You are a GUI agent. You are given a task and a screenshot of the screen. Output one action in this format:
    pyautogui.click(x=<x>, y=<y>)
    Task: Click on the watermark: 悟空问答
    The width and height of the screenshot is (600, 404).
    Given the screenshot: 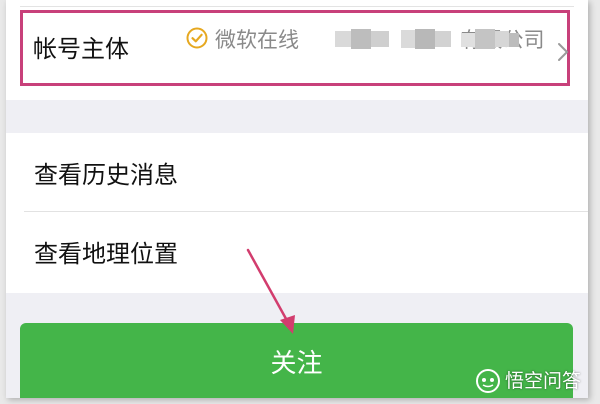 What is the action you would take?
    pyautogui.click(x=535, y=381)
    